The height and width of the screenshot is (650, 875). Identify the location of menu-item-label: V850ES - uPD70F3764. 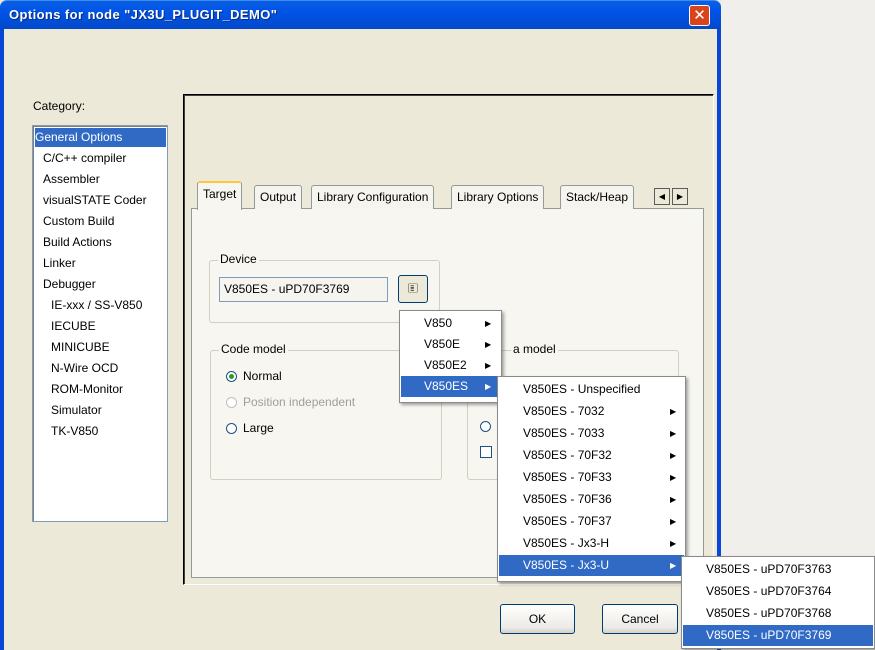
(769, 591).